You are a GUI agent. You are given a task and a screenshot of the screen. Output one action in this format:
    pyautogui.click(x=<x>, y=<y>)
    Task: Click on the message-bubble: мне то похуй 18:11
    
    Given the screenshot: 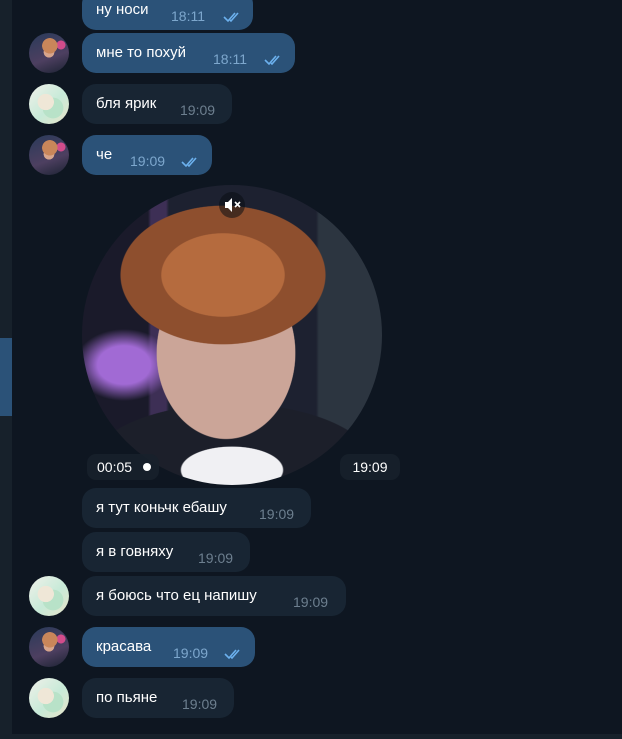 What is the action you would take?
    pyautogui.click(x=188, y=53)
    